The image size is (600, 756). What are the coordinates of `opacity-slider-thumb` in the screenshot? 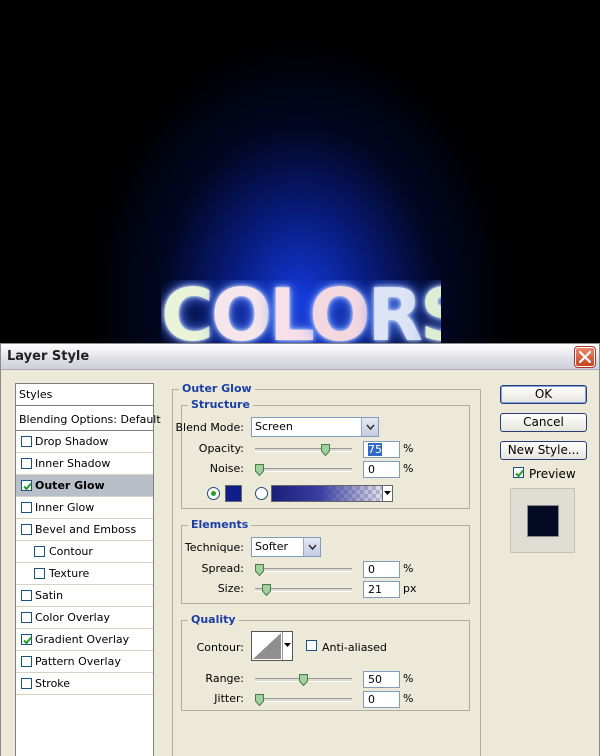 It's located at (325, 450).